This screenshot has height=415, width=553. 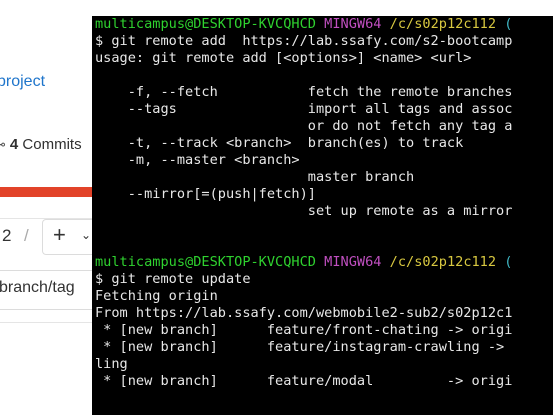 I want to click on plus-icon: +, so click(x=59, y=234).